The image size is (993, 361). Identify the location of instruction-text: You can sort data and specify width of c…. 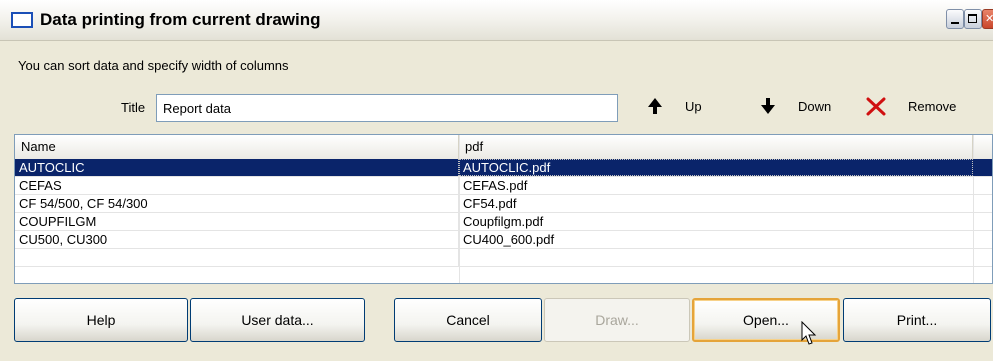
(153, 65).